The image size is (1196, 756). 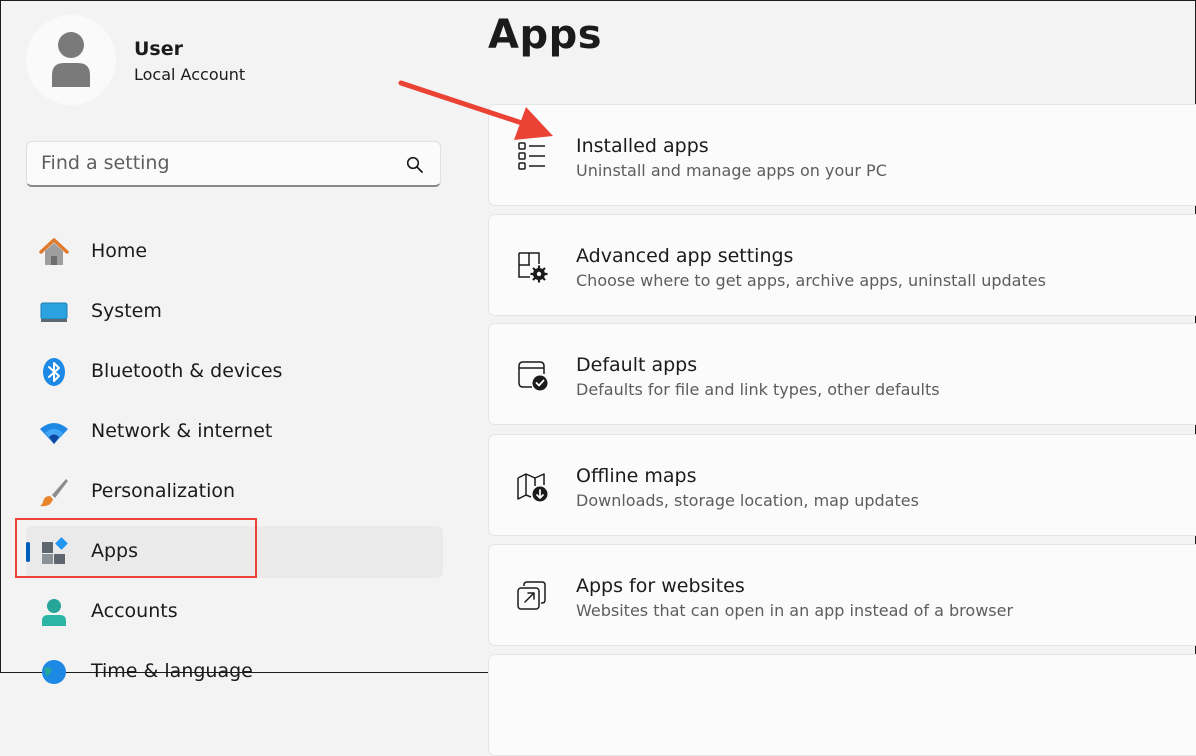 What do you see at coordinates (545, 35) in the screenshot?
I see `page-title: Apps` at bounding box center [545, 35].